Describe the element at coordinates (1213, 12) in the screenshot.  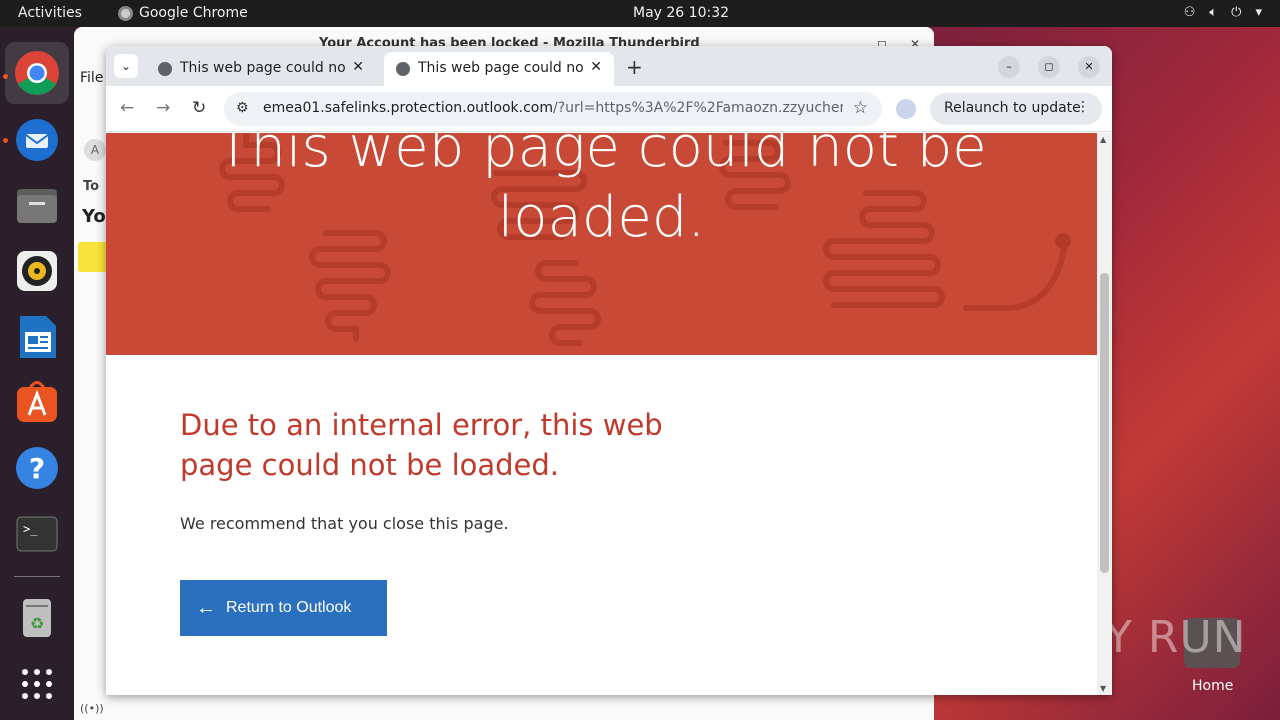
I see `volume-icon: 🔈︎` at that location.